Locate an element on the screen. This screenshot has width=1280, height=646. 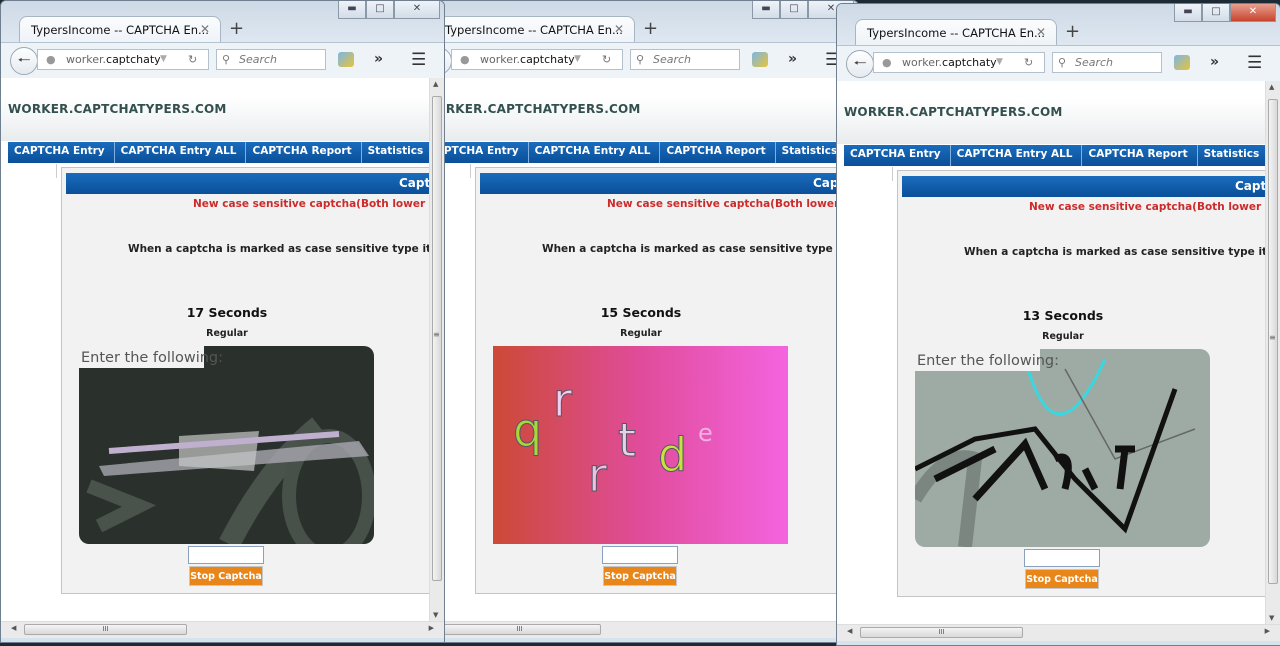
captcha-label: Enter the following: is located at coordinates (152, 358).